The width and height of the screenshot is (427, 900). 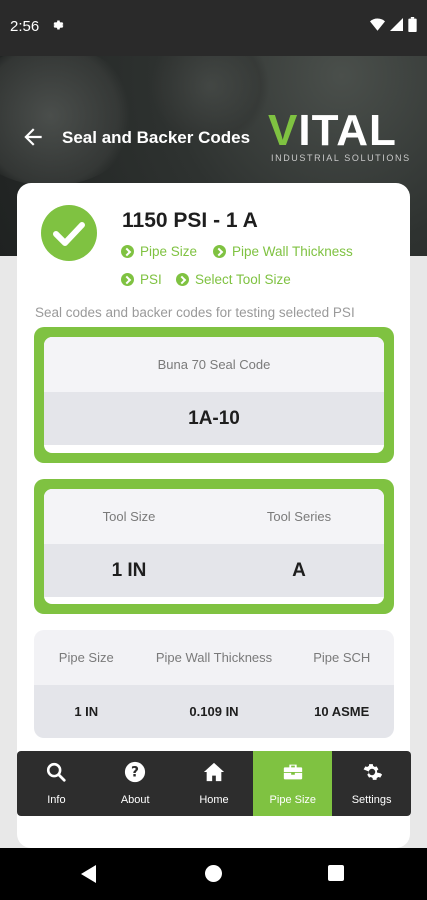 I want to click on crumb-psi: PSI, so click(x=141, y=279).